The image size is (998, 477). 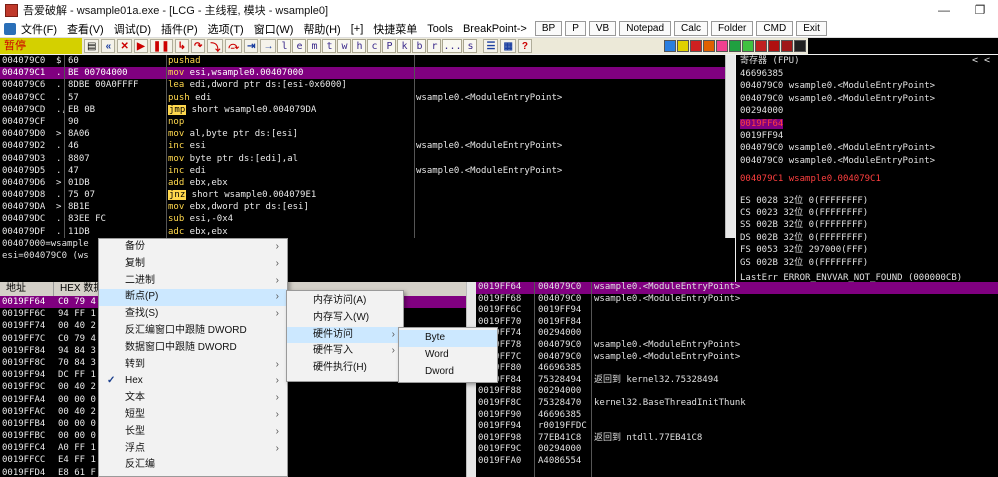 I want to click on minimize-button: —, so click(x=944, y=10).